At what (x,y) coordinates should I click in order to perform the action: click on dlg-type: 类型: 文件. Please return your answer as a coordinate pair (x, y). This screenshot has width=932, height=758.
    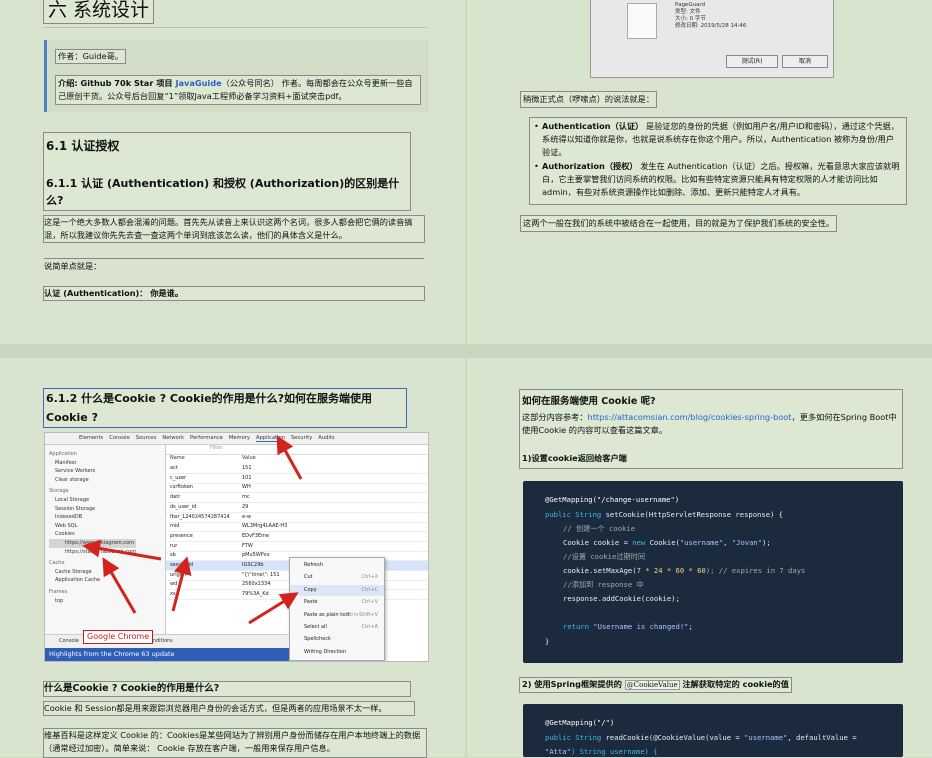
    Looking at the image, I should click on (688, 12).